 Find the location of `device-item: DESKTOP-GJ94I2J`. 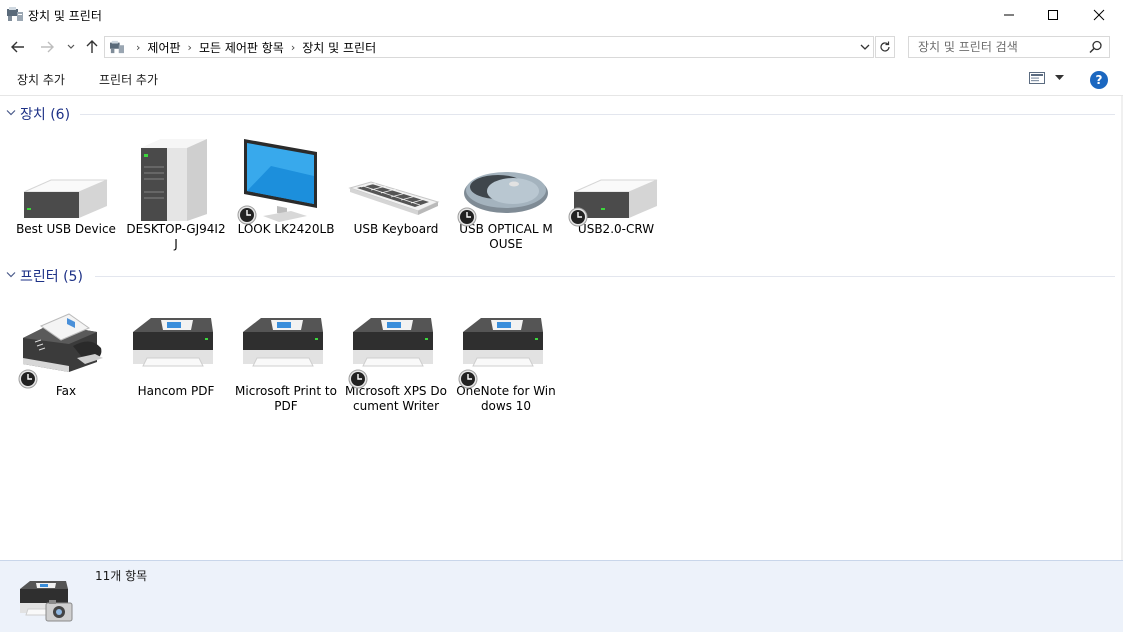

device-item: DESKTOP-GJ94I2J is located at coordinates (176, 194).